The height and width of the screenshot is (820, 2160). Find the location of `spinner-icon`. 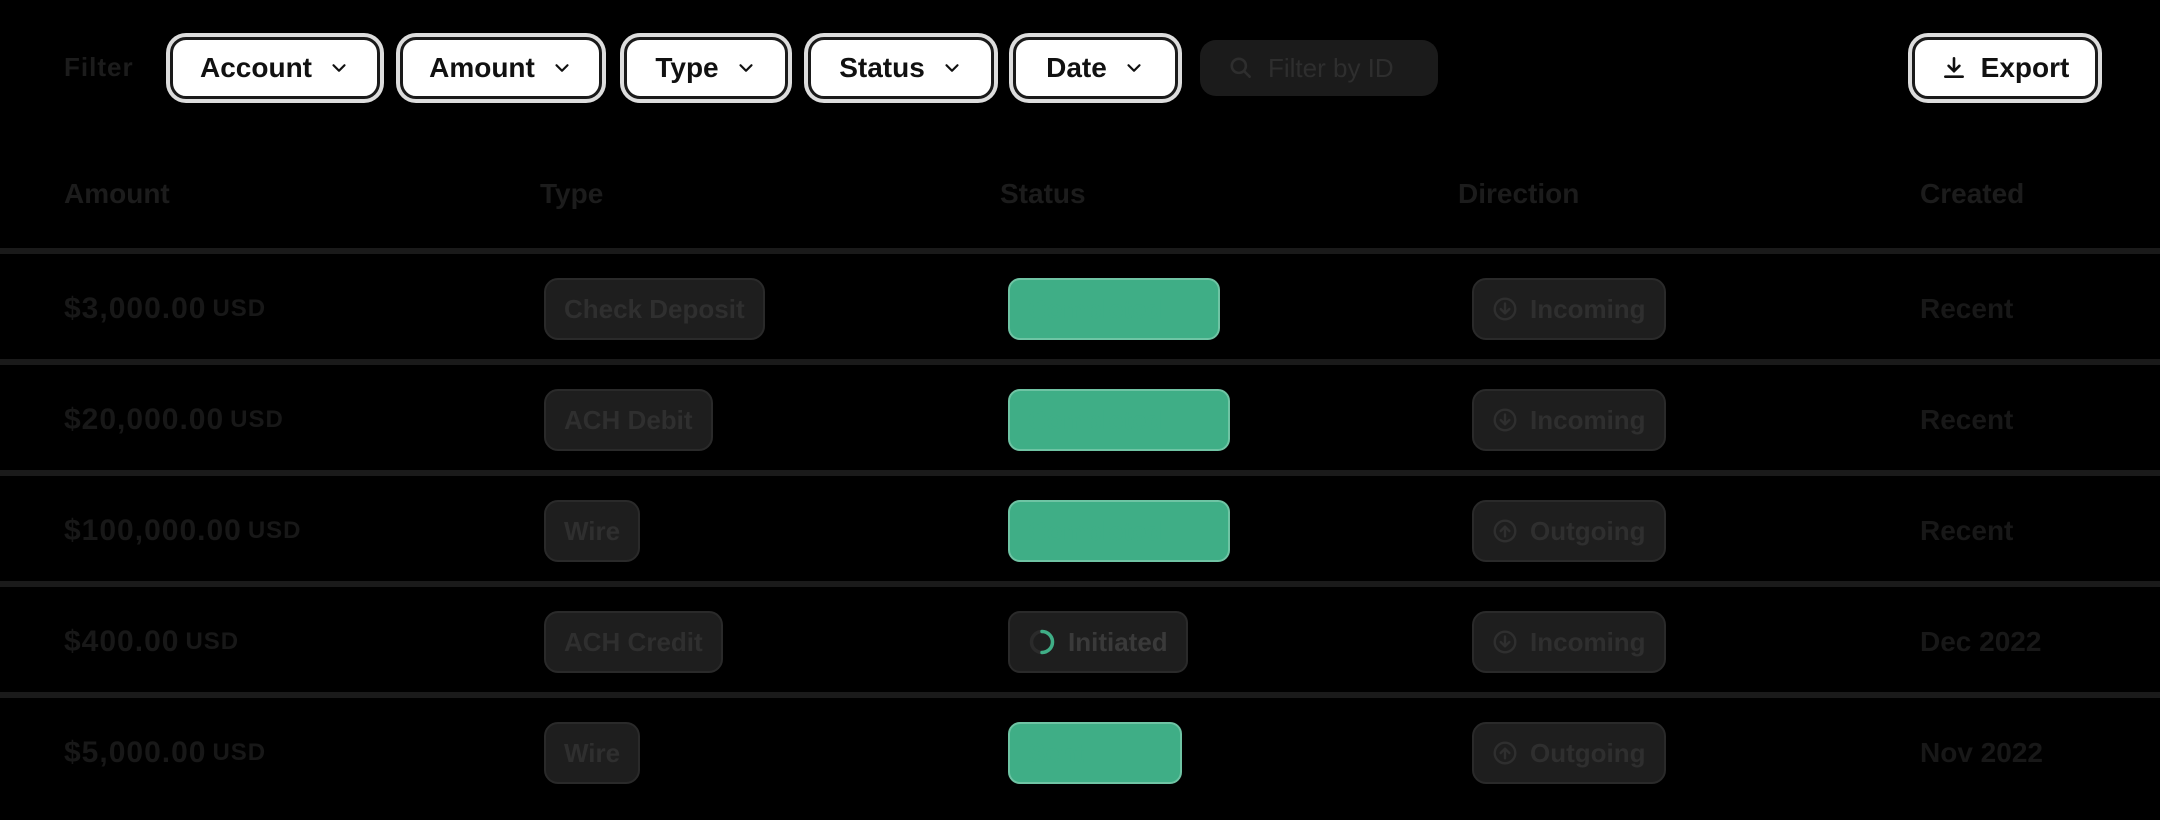

spinner-icon is located at coordinates (1042, 642).